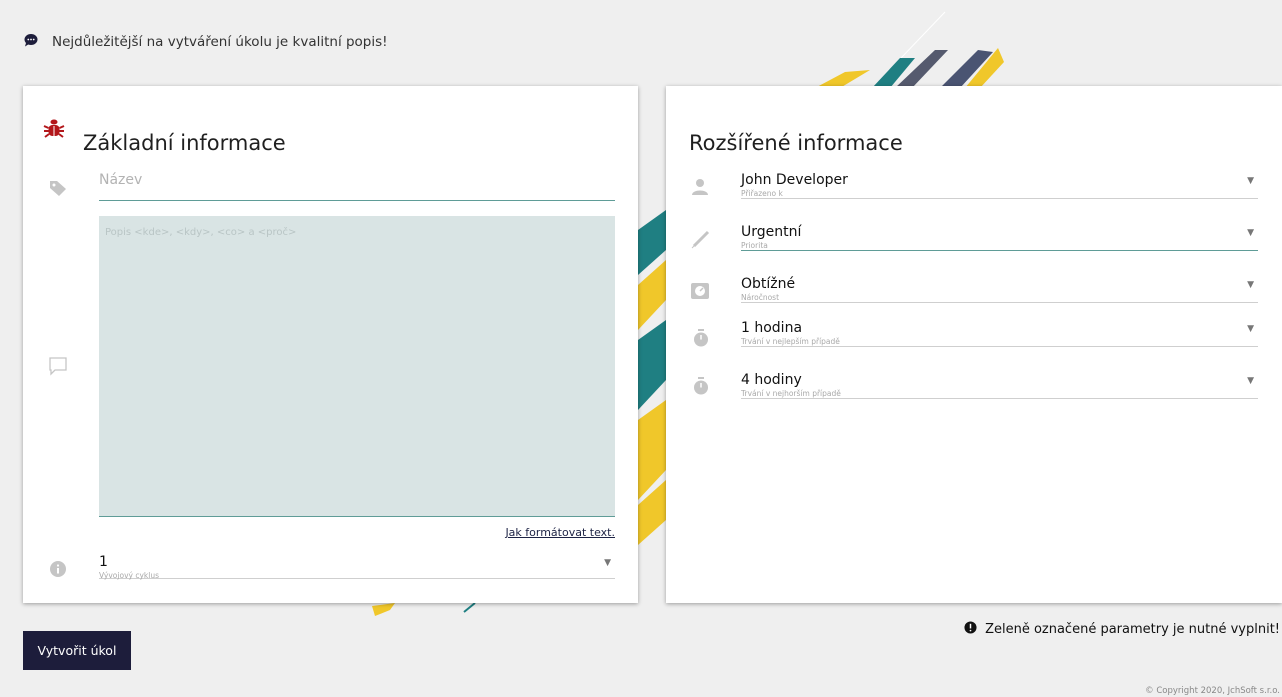 The width and height of the screenshot is (1282, 697). I want to click on tag-icon, so click(58, 188).